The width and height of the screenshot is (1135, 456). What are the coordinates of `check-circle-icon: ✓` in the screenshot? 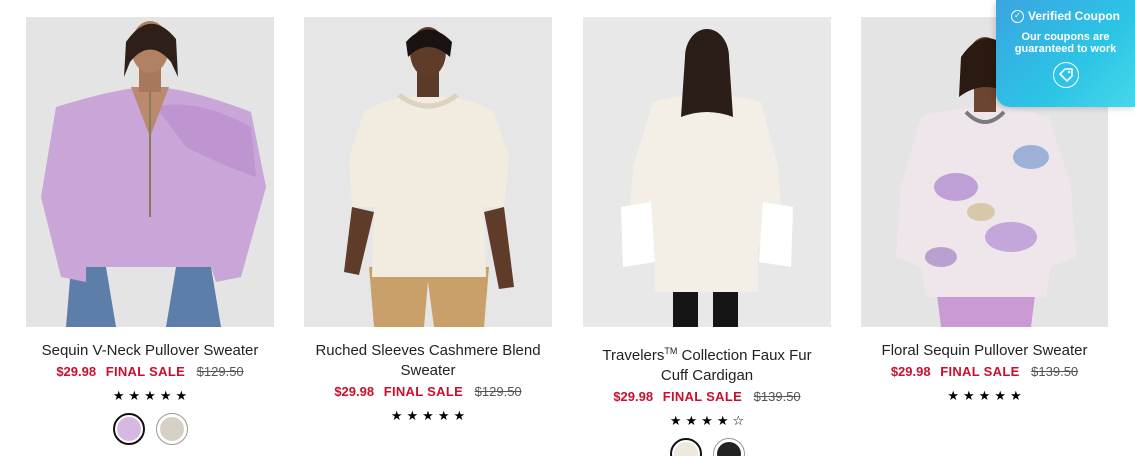 It's located at (1017, 16).